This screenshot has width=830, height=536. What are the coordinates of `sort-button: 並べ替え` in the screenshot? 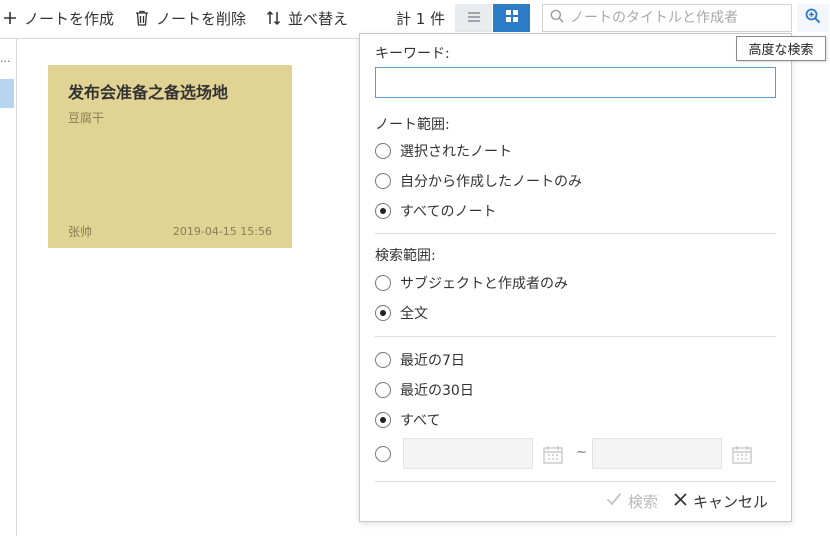 It's located at (307, 18).